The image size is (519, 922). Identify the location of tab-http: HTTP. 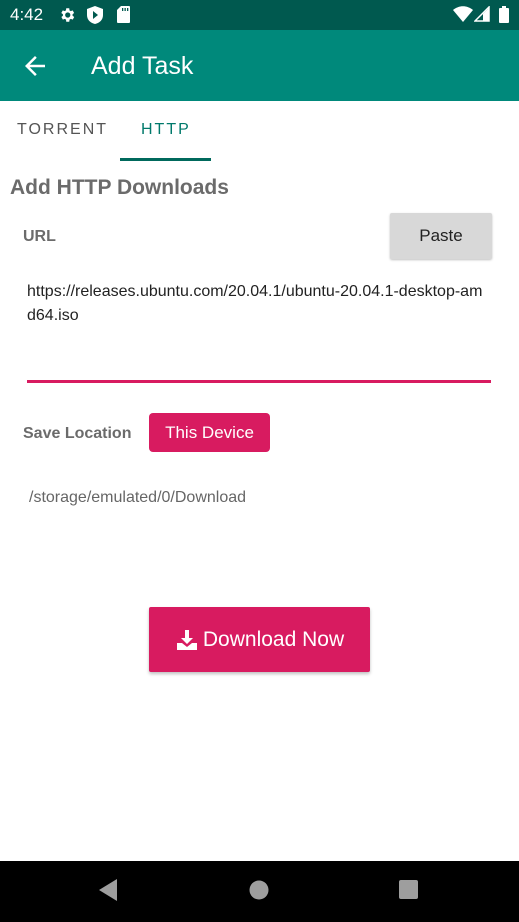
(166, 130).